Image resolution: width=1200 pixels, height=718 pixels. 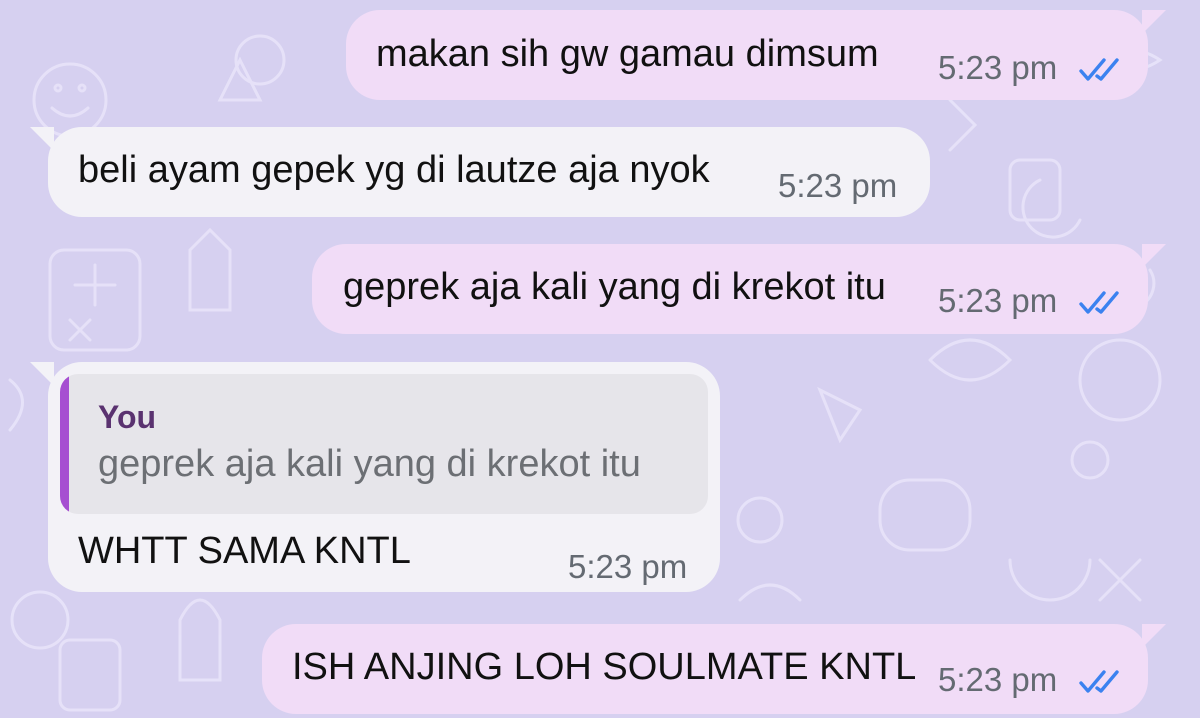 I want to click on quote-text: geprek aja kali yang di krekot itu, so click(x=369, y=464).